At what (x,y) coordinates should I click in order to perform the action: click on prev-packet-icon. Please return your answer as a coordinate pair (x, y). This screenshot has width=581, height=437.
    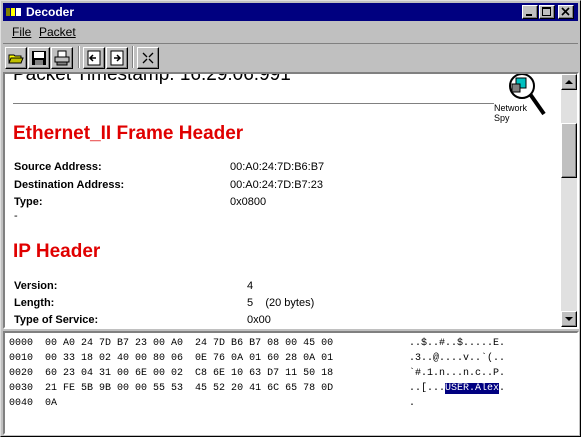
    Looking at the image, I should click on (94, 58).